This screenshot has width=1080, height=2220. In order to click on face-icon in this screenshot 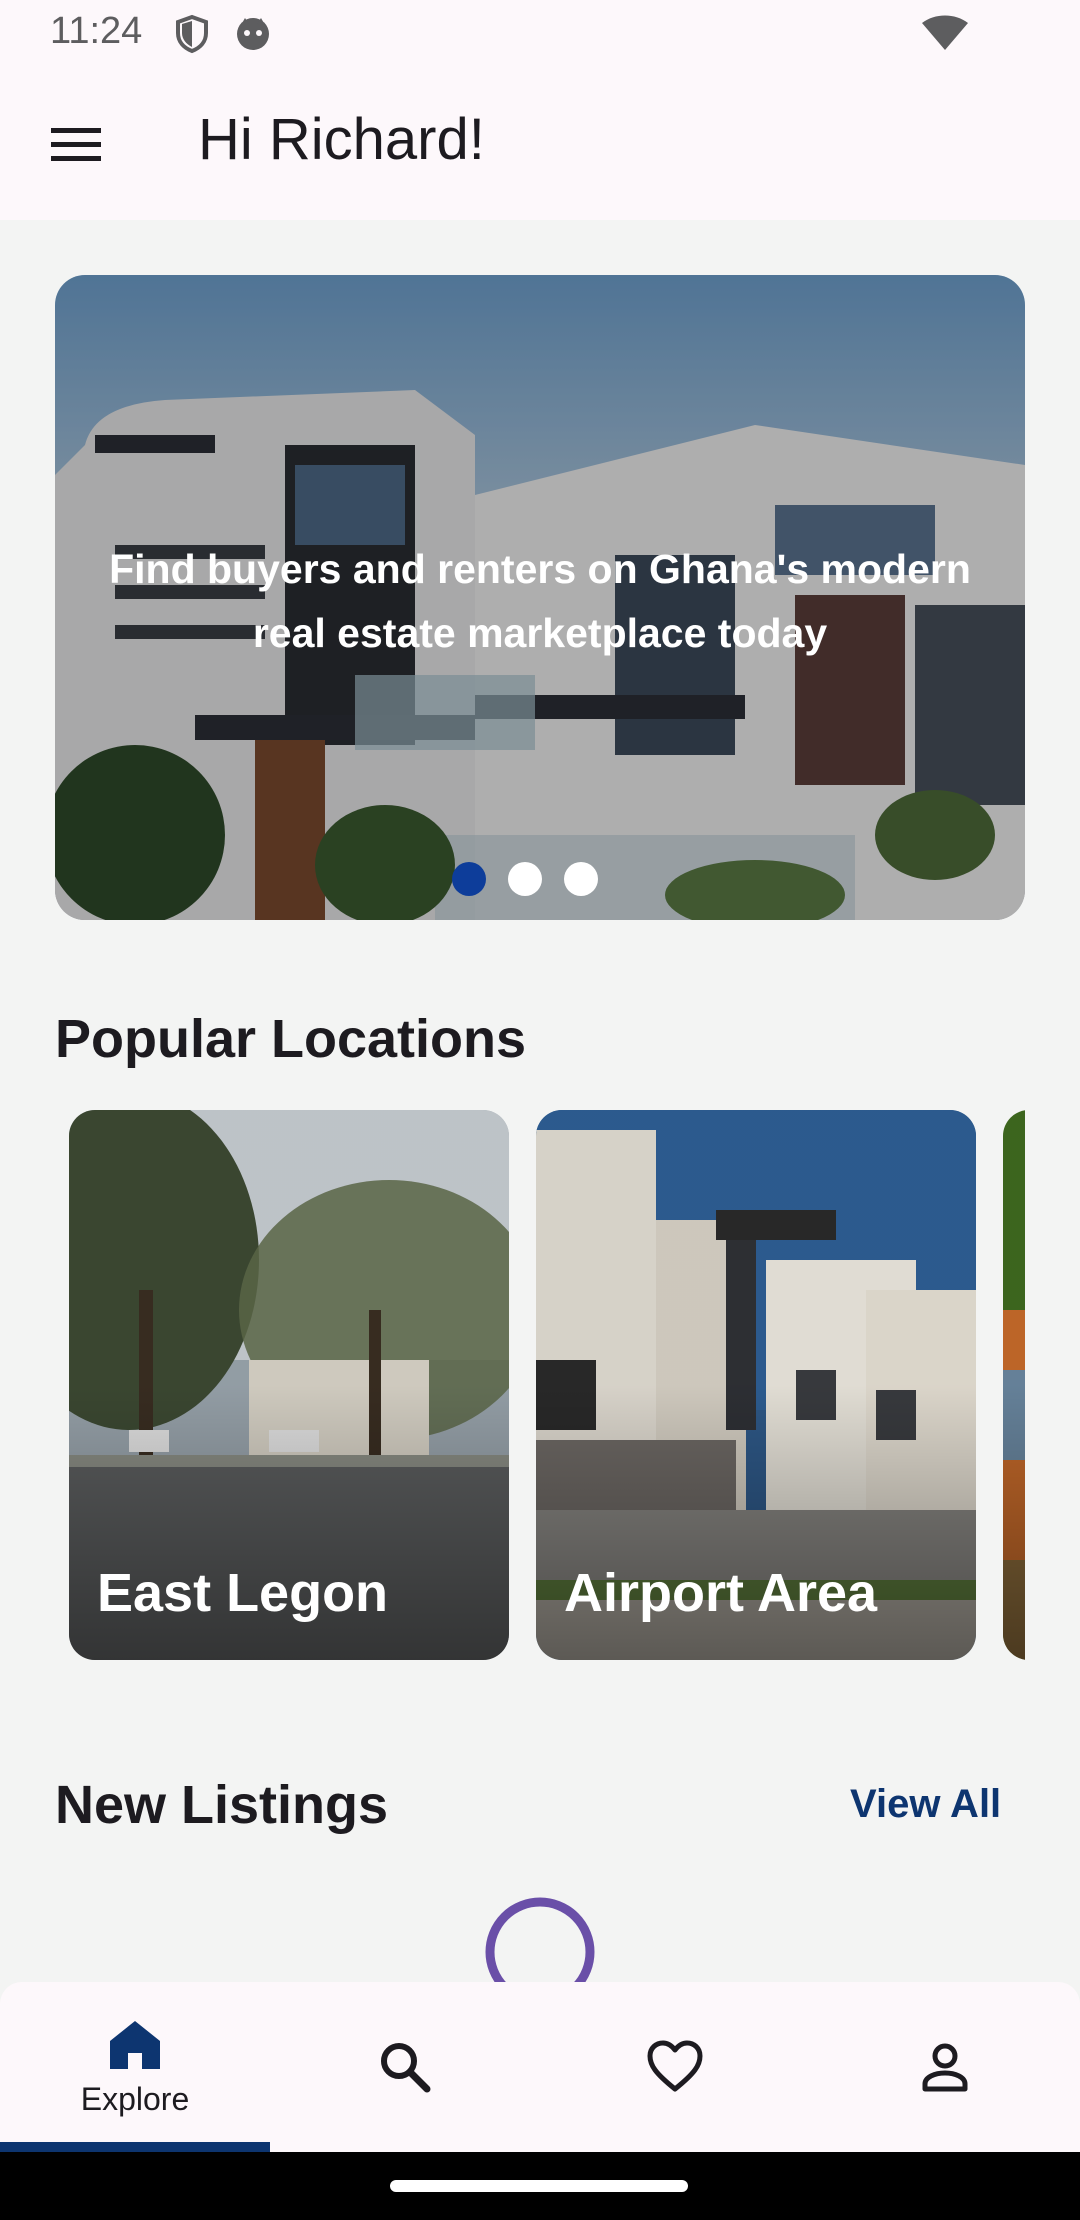, I will do `click(253, 35)`.